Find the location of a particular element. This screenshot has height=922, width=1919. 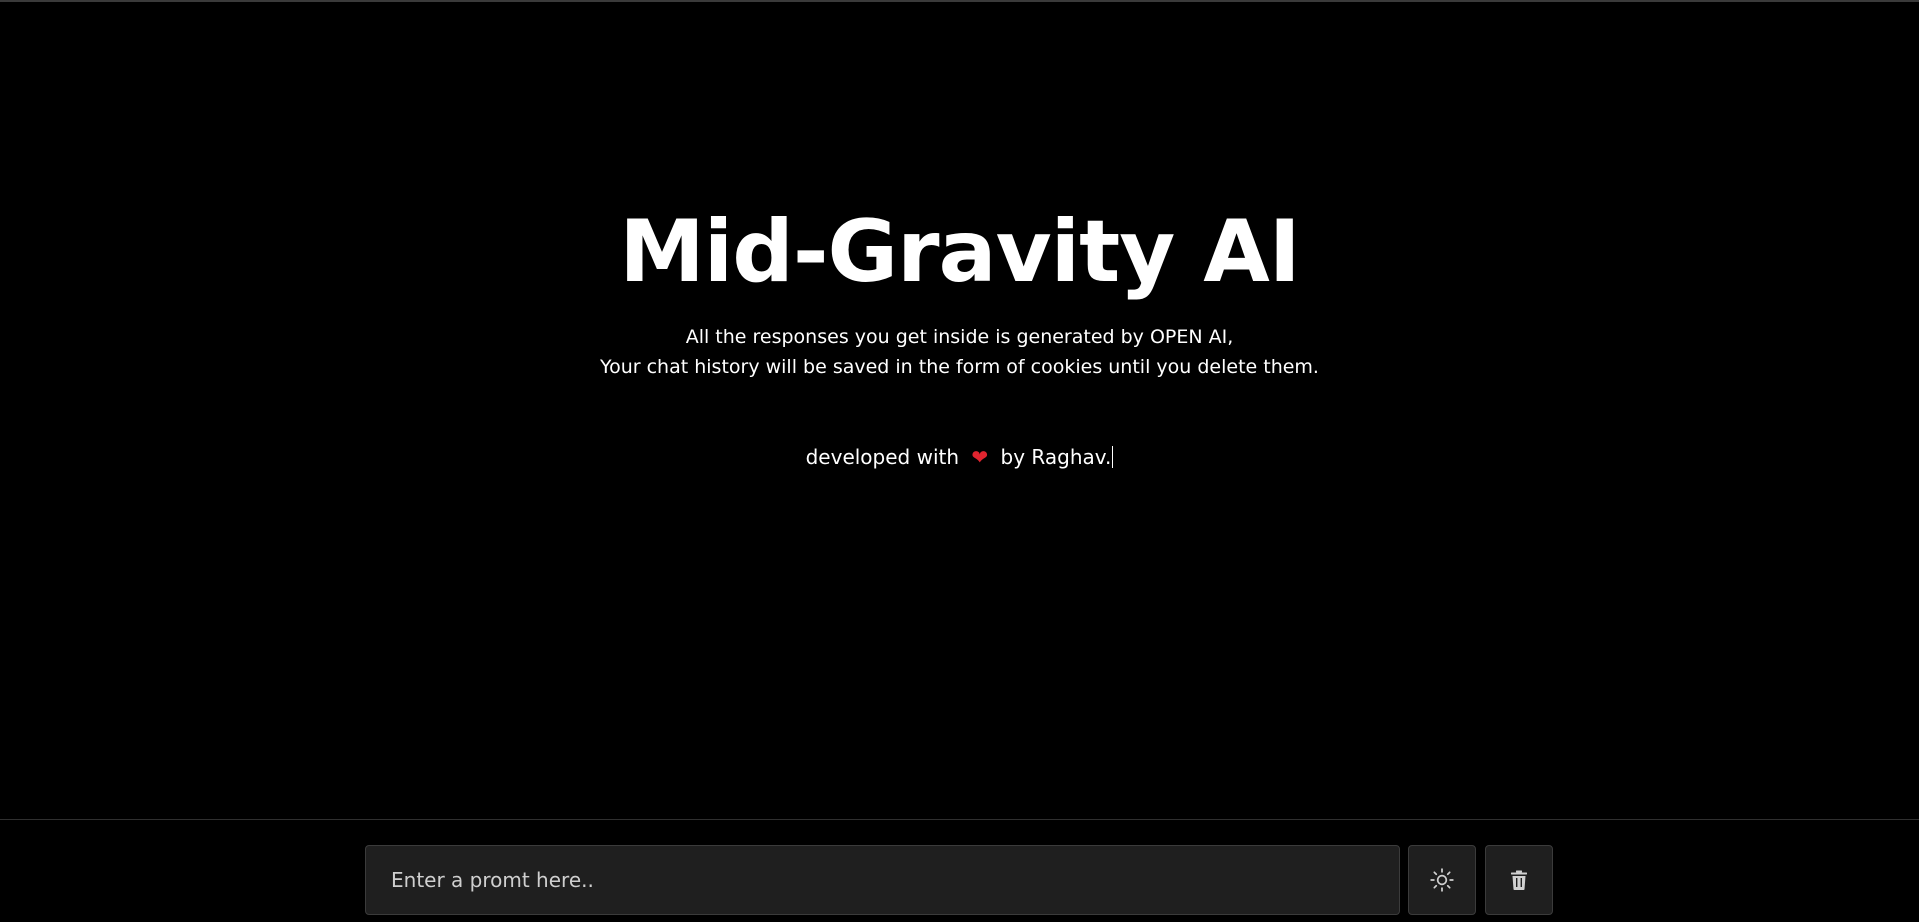

delete-chats-button is located at coordinates (1519, 880).